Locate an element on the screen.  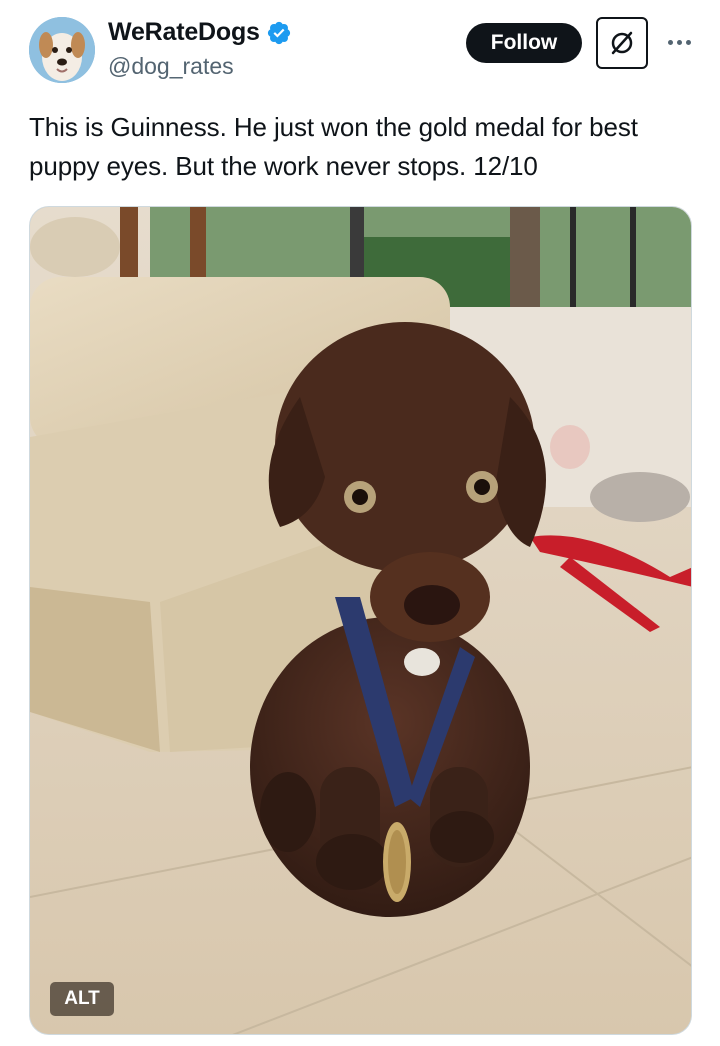
author-avatar is located at coordinates (62, 50).